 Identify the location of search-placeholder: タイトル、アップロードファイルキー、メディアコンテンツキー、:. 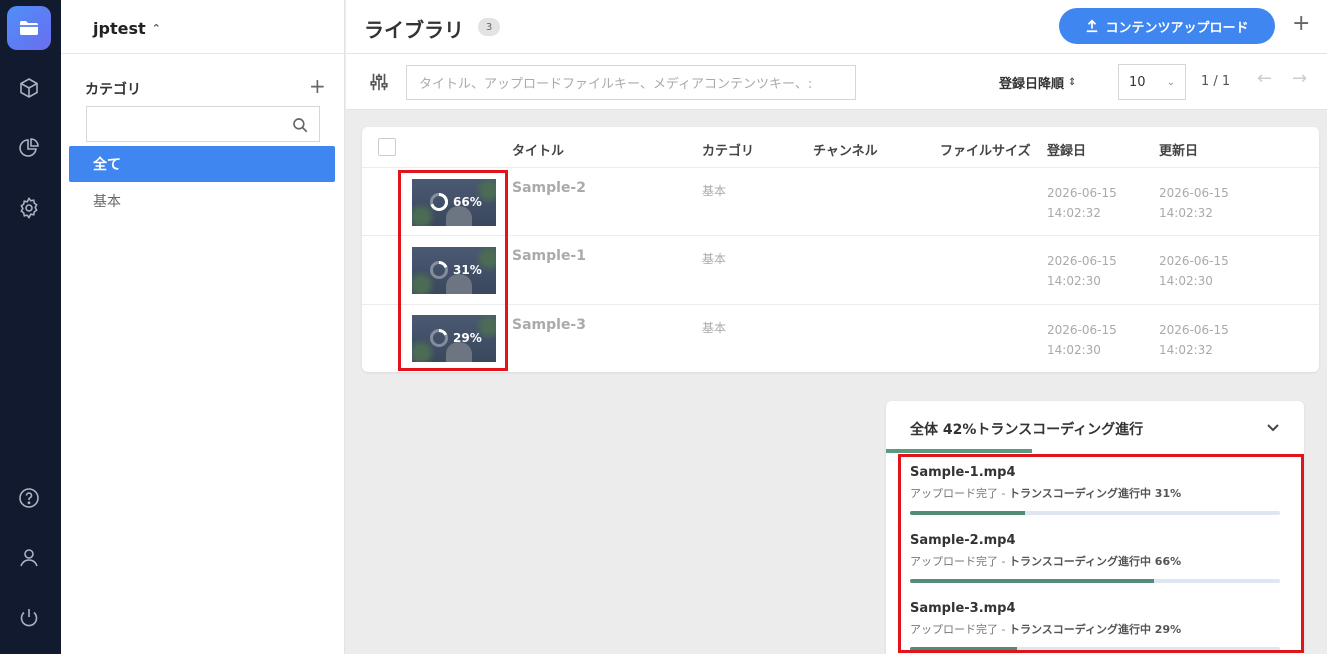
(616, 84).